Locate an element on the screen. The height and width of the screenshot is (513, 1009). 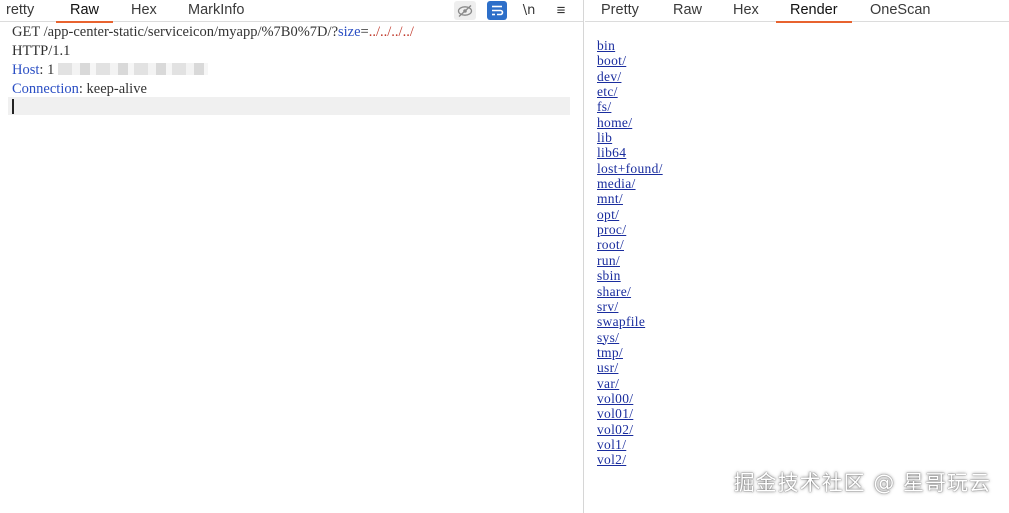
directory-link: lib64 is located at coordinates (630, 152).